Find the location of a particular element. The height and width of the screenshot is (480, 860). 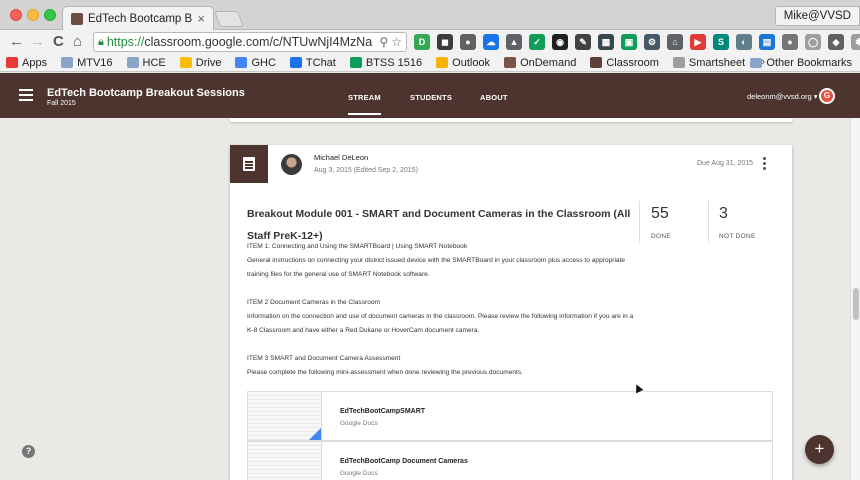

bookmark-item: Apps is located at coordinates (26, 63).